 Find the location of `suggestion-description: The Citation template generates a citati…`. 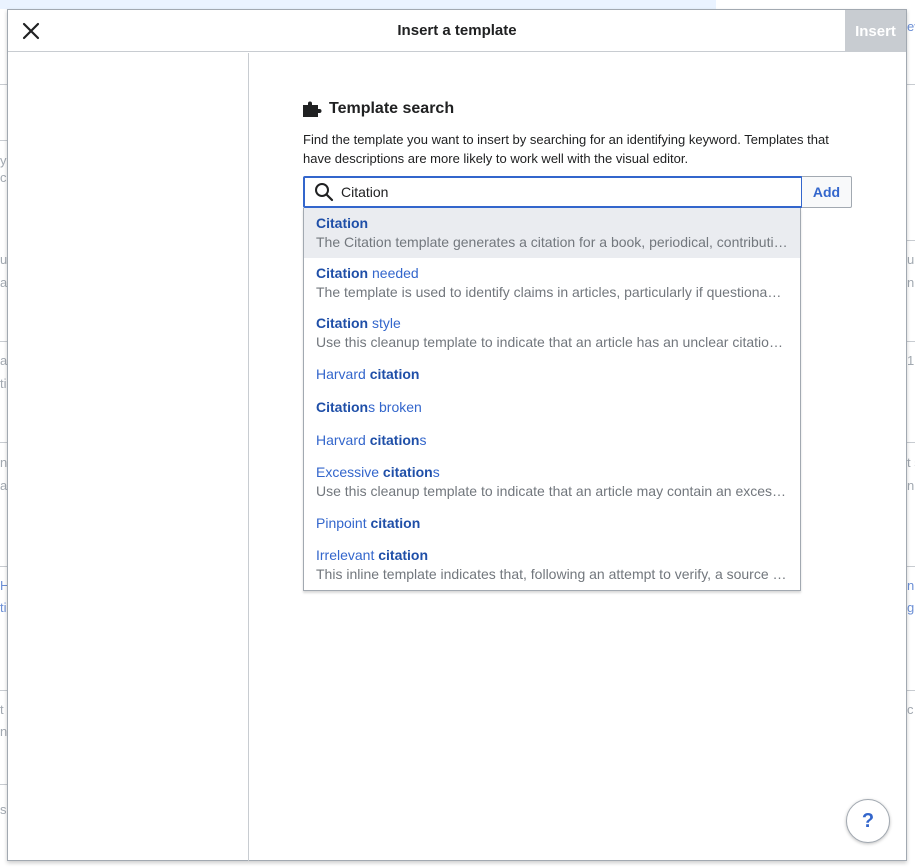

suggestion-description: The Citation template generates a citati… is located at coordinates (552, 242).